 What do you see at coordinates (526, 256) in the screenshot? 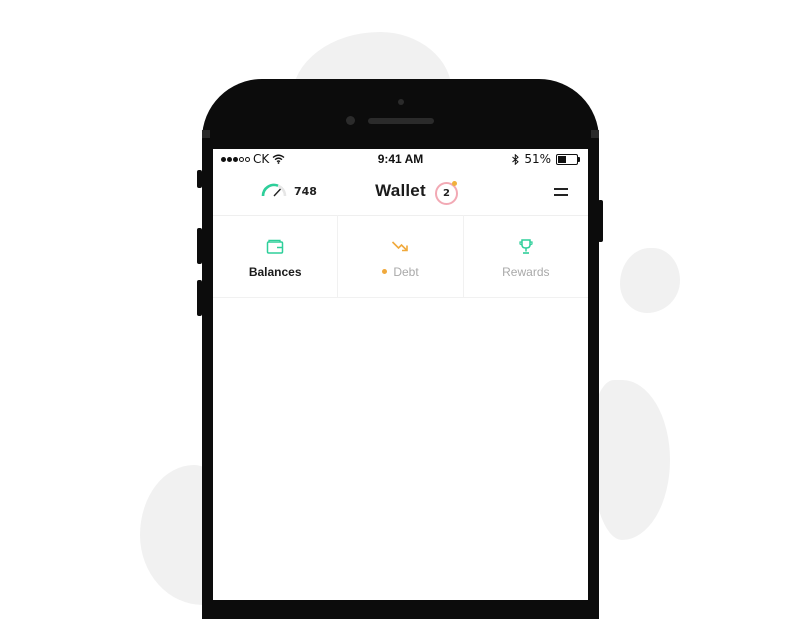
I see `tab-rewards: Rewards` at bounding box center [526, 256].